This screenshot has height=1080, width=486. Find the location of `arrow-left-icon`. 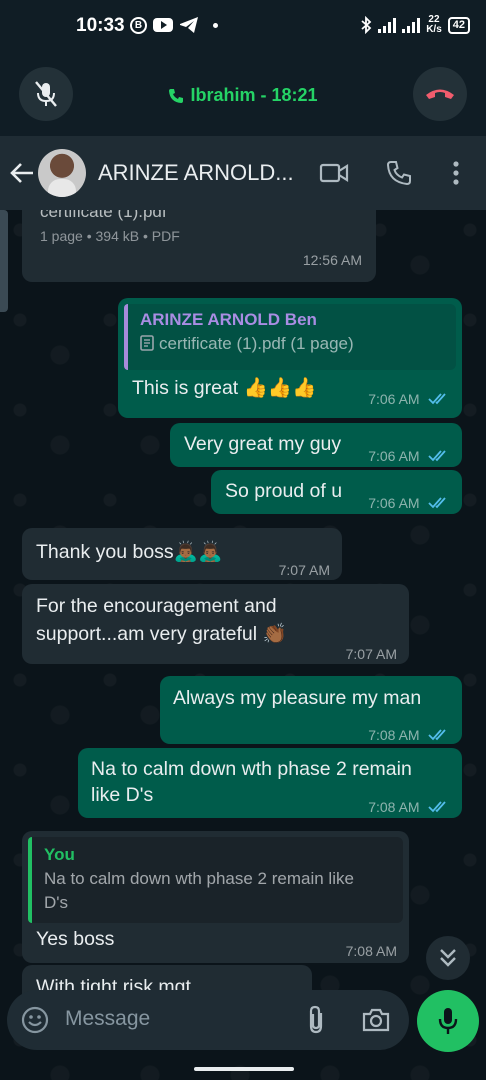

arrow-left-icon is located at coordinates (21, 173).